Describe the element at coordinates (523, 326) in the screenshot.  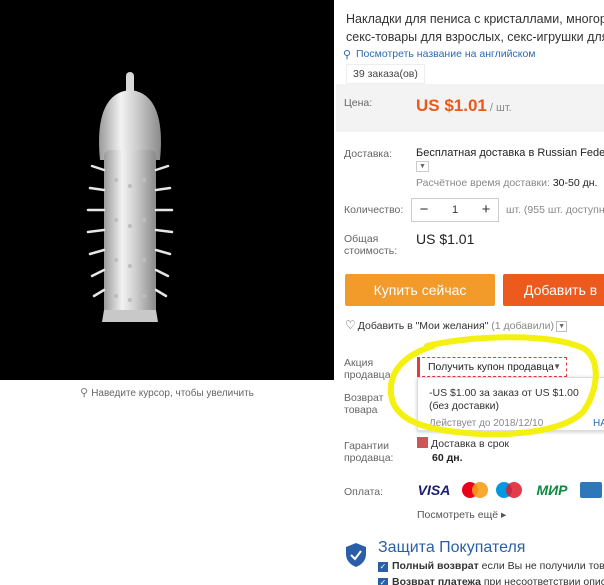
I see `wishlist-count: (1 добавили)` at that location.